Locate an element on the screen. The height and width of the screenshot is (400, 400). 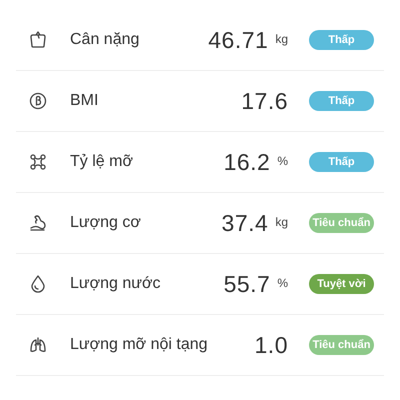
metric-label: Tỷ lệ mỡ is located at coordinates (101, 162).